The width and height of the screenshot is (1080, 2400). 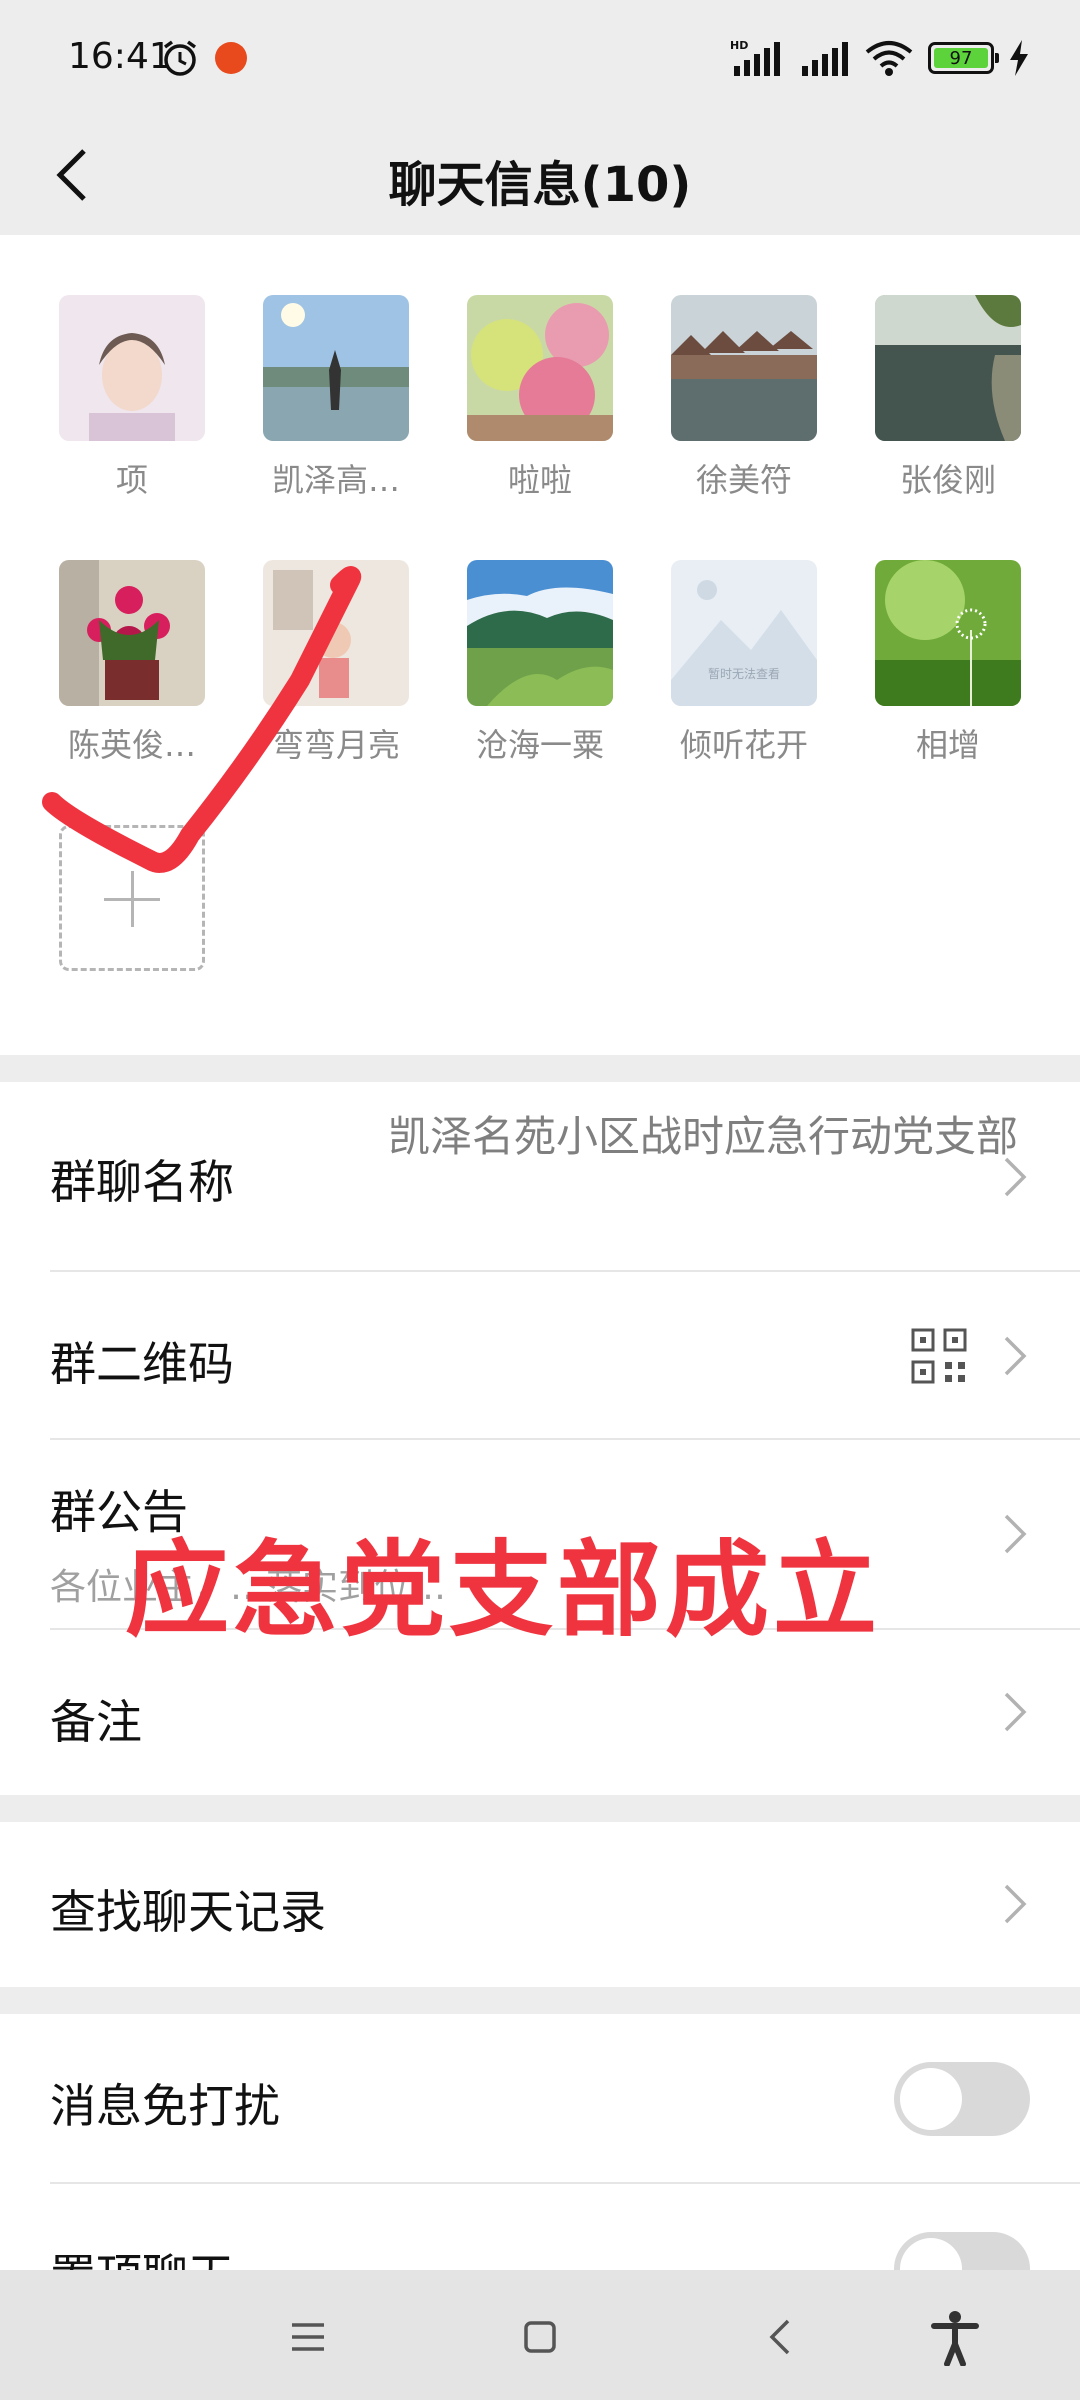 I want to click on avatar-placeholder-text: 暂时无法查看, so click(x=744, y=674).